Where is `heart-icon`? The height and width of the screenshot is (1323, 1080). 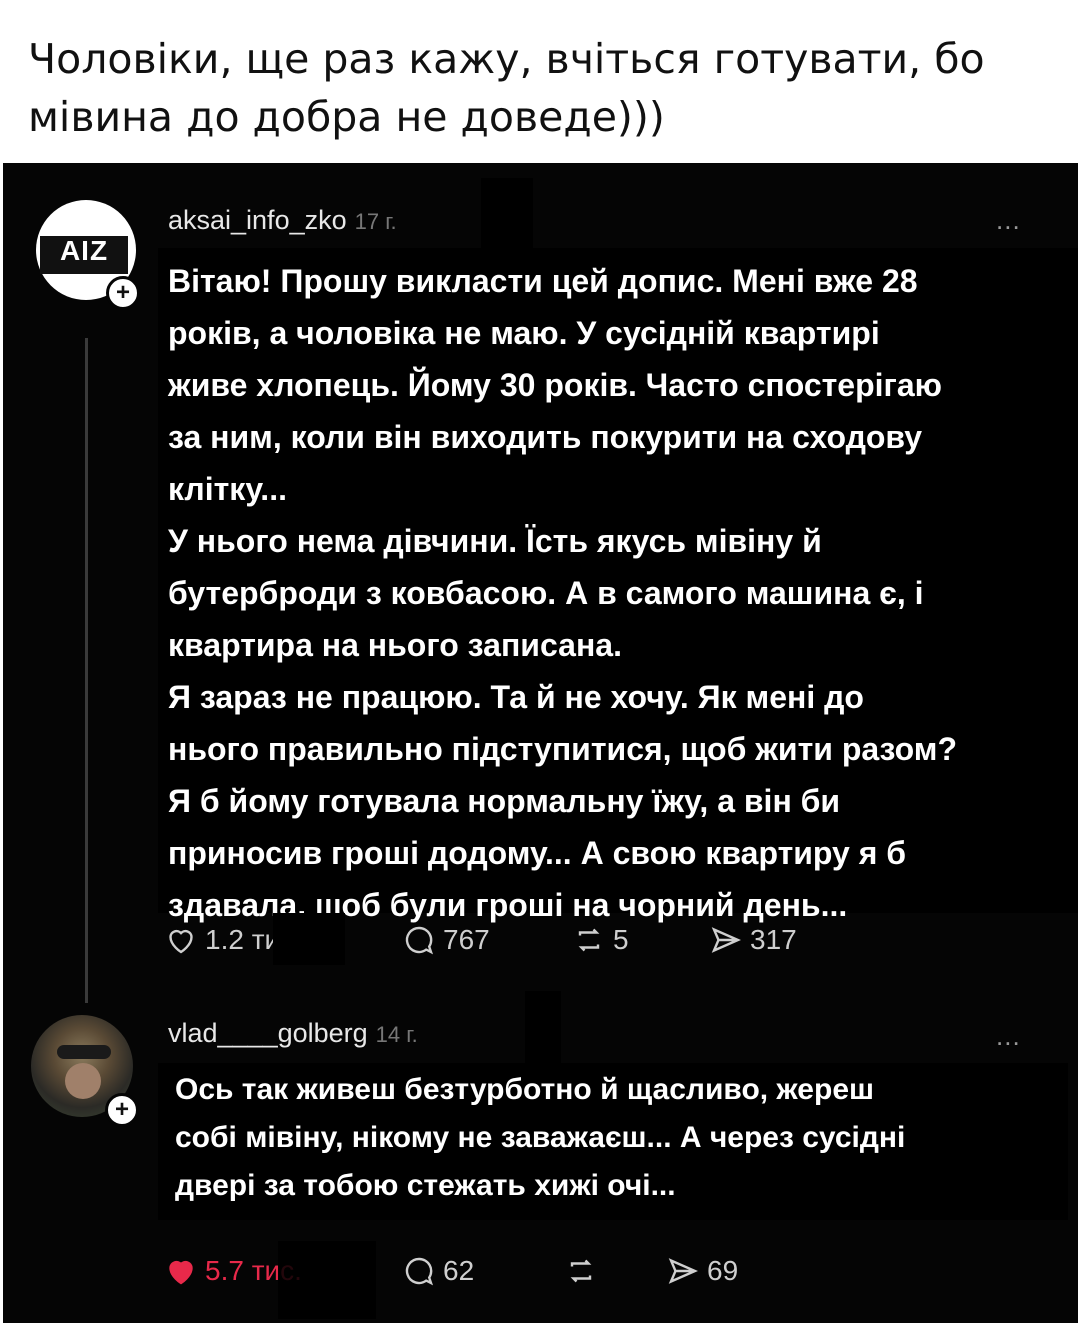
heart-icon is located at coordinates (181, 941).